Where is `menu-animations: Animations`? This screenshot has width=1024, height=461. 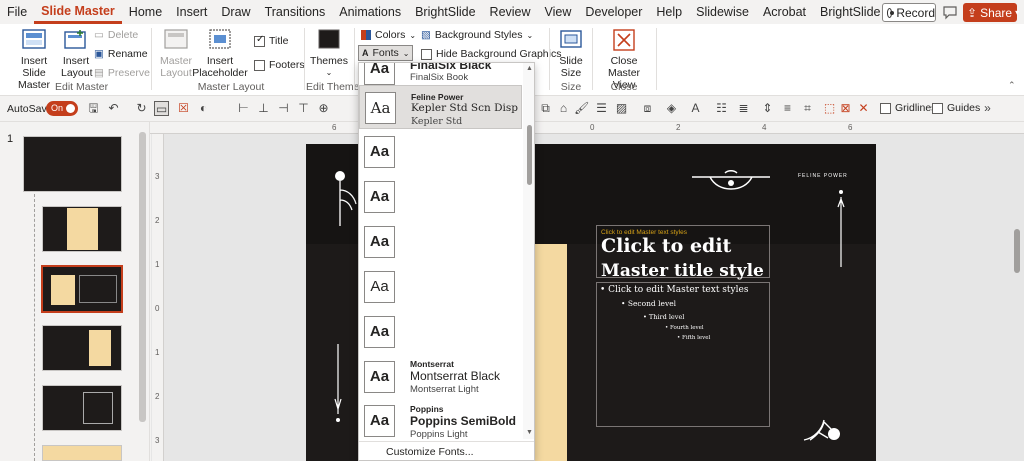
menu-animations: Animations is located at coordinates (370, 12).